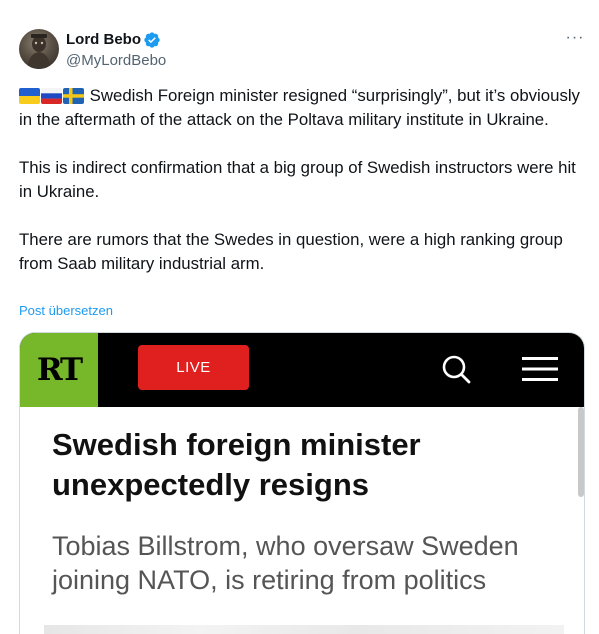  I want to click on more-options-button: ···, so click(575, 40).